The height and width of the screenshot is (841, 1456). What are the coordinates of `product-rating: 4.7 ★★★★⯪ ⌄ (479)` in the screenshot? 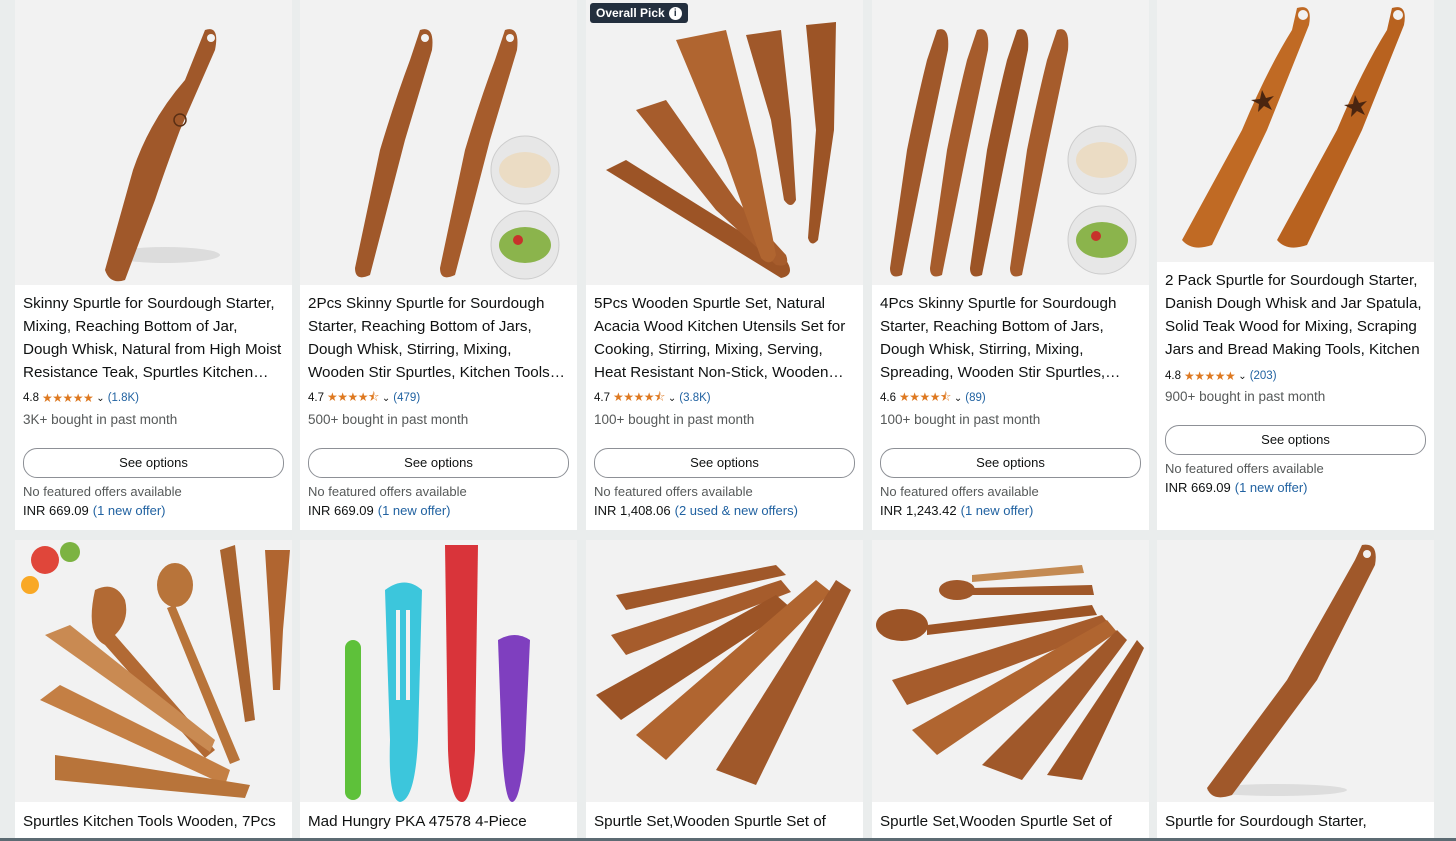 It's located at (364, 398).